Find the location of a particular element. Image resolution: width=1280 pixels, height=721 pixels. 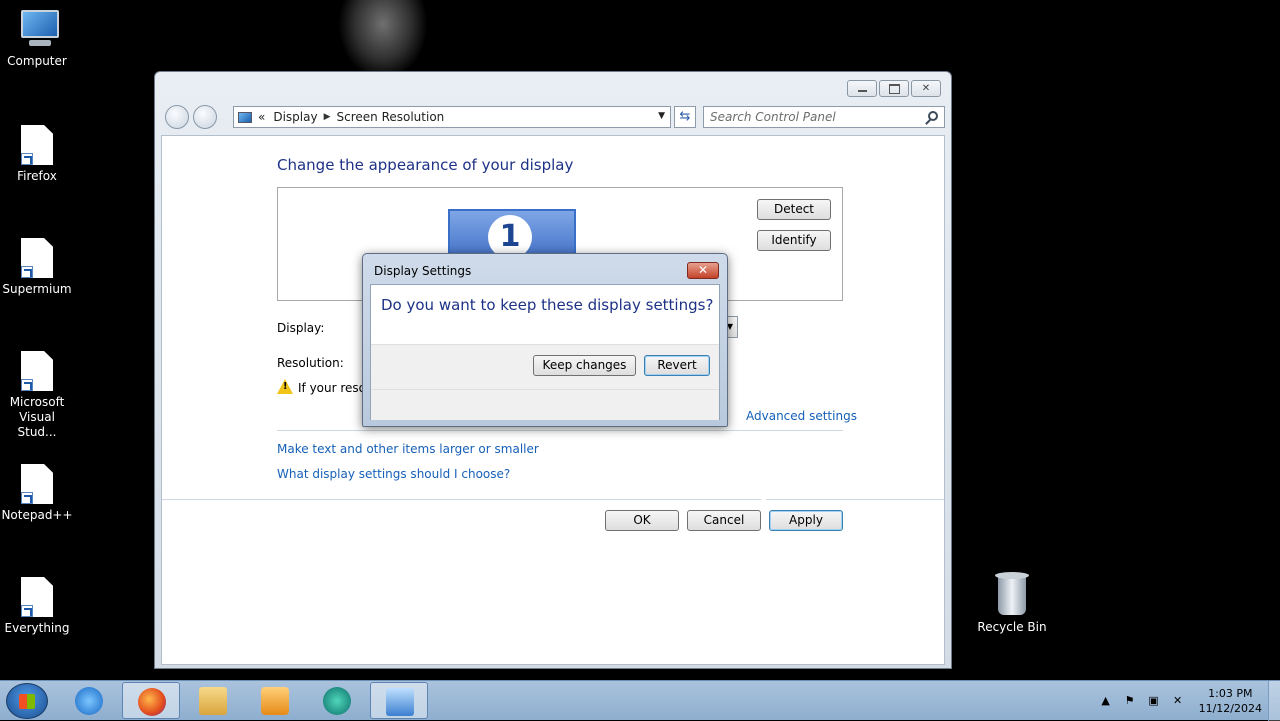

revert-button: Revert is located at coordinates (677, 365).